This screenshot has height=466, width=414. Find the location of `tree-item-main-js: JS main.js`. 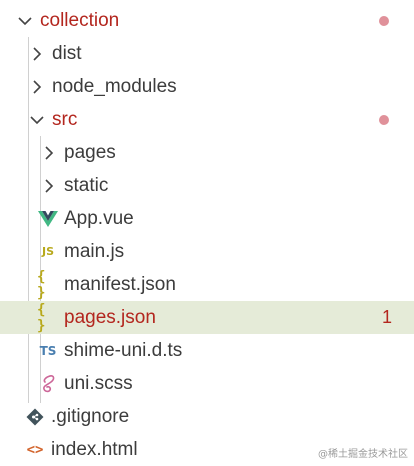

tree-item-main-js: JS main.js is located at coordinates (207, 251).